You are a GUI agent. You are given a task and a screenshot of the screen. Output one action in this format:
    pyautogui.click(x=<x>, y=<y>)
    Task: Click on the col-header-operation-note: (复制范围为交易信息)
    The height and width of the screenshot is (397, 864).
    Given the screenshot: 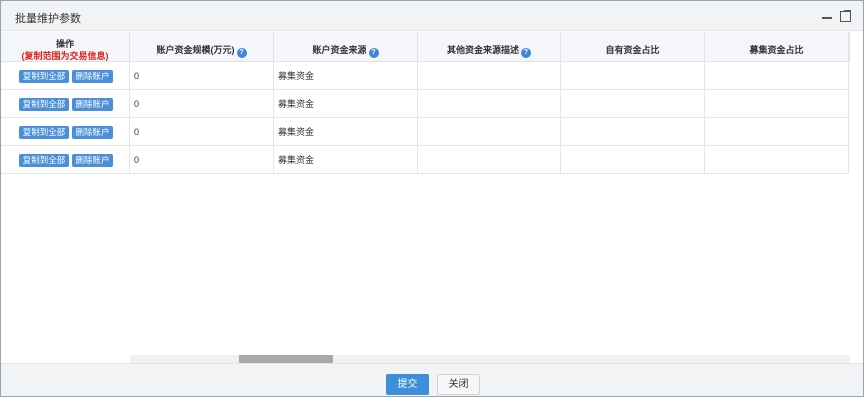 What is the action you would take?
    pyautogui.click(x=65, y=56)
    